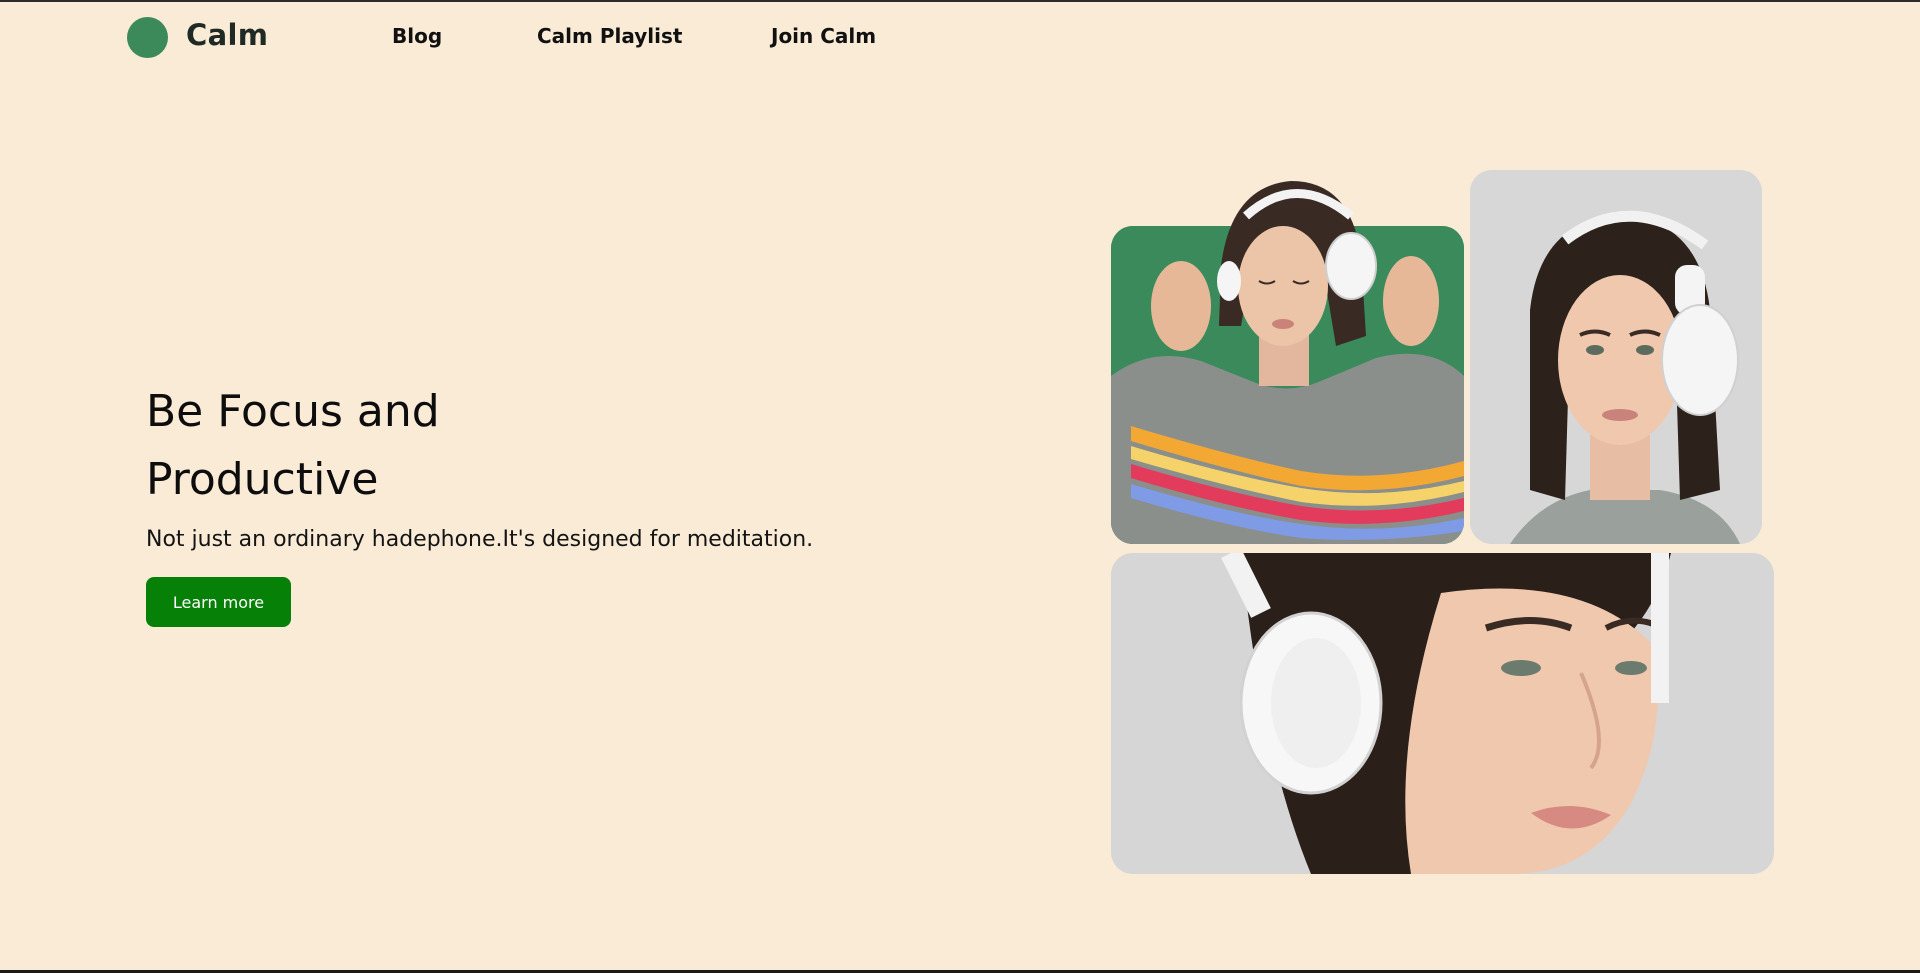 The image size is (1920, 973). I want to click on hero-title-line-2: Productive, so click(262, 479).